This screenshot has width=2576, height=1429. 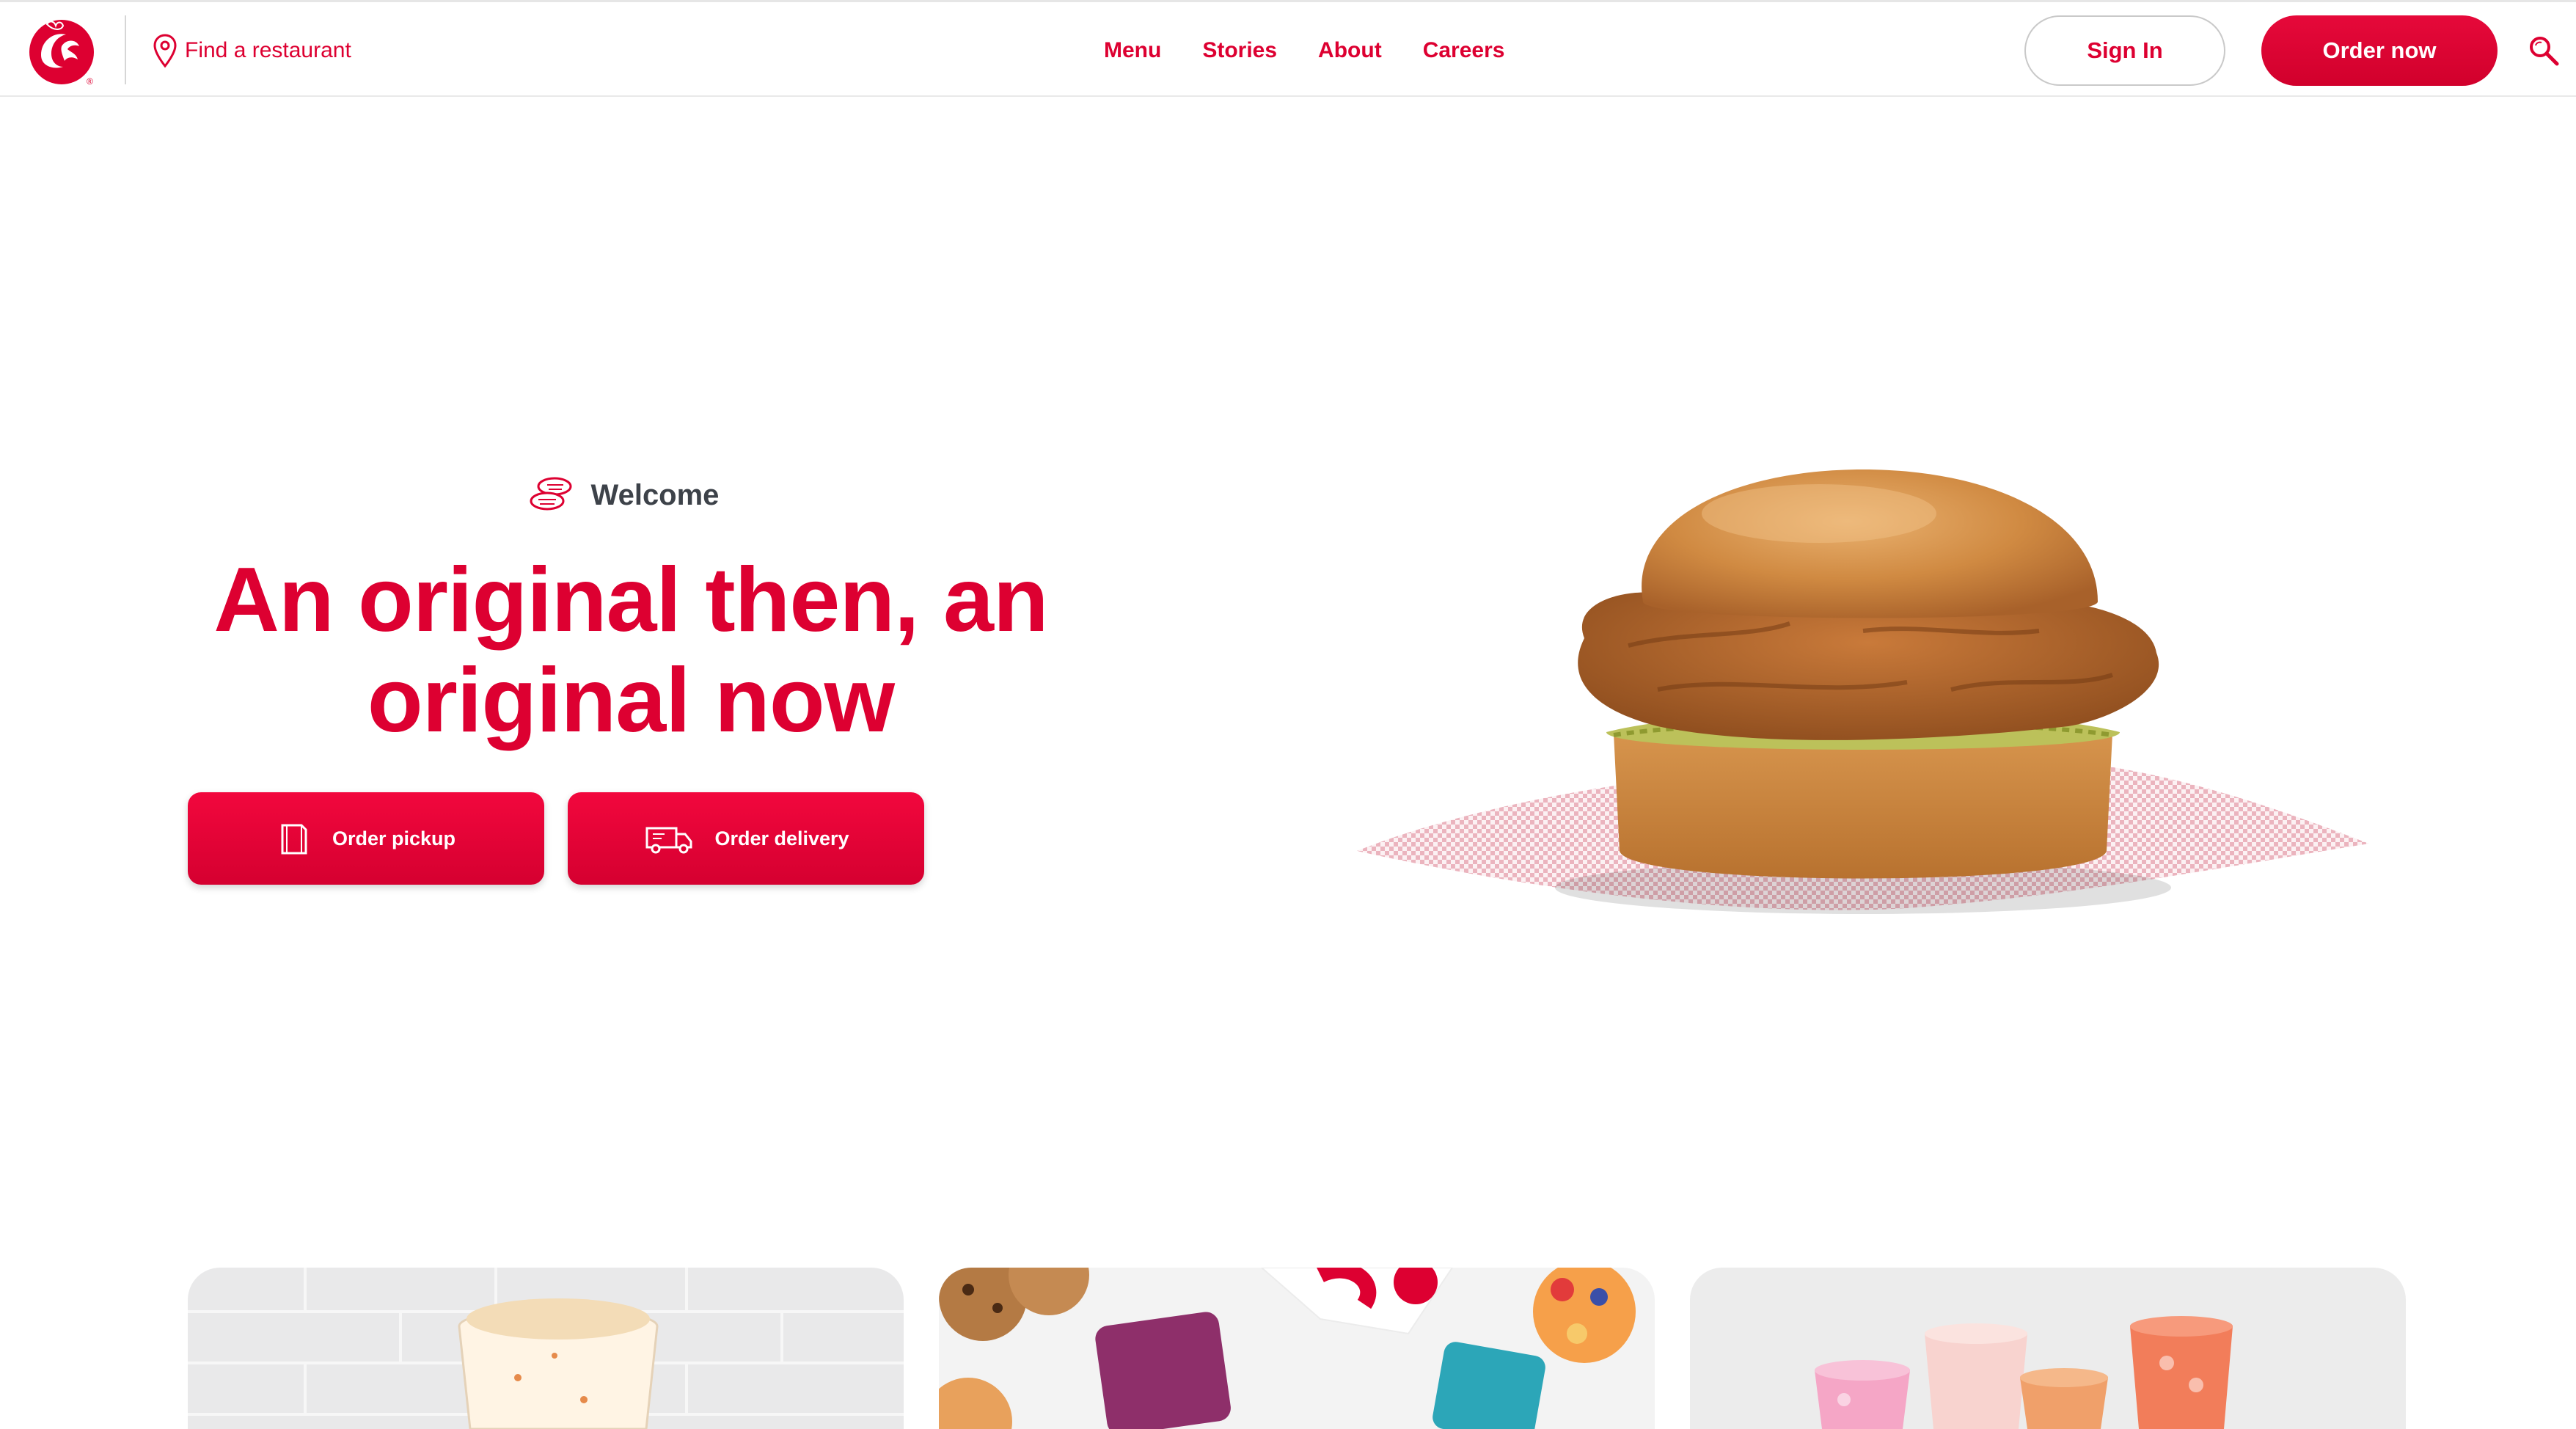 I want to click on hero-cta-group: Order pickup Order delivery, so click(x=568, y=838).